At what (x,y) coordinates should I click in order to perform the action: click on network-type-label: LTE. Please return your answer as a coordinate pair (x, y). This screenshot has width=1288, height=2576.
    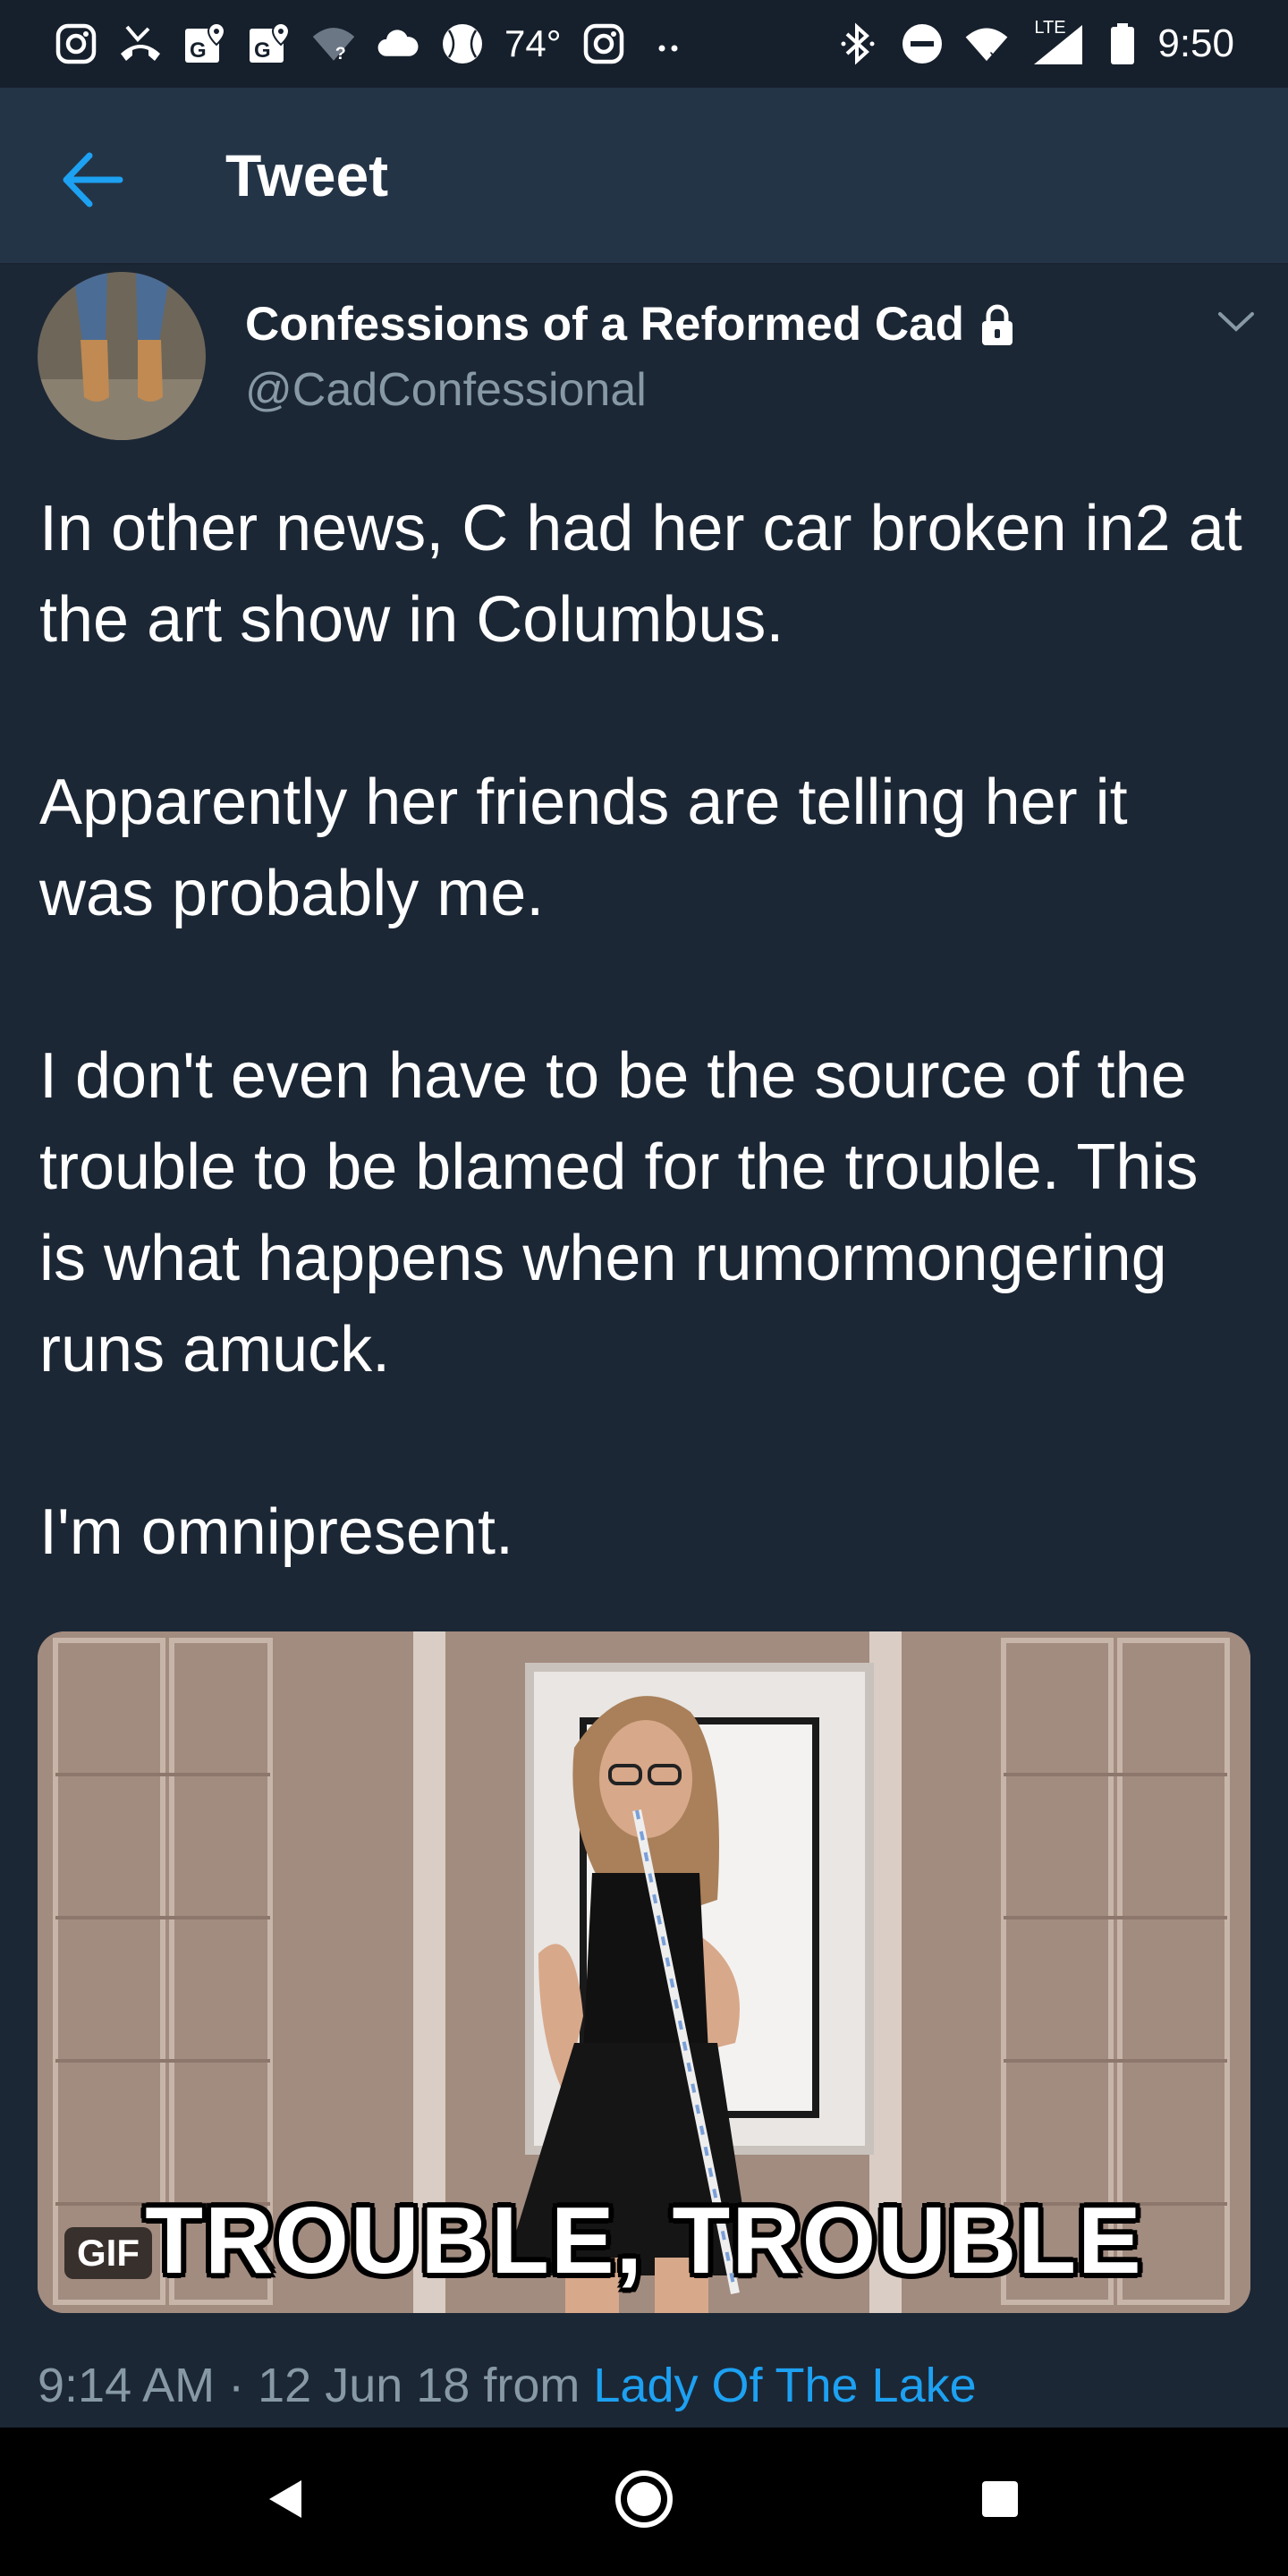
    Looking at the image, I should click on (1050, 28).